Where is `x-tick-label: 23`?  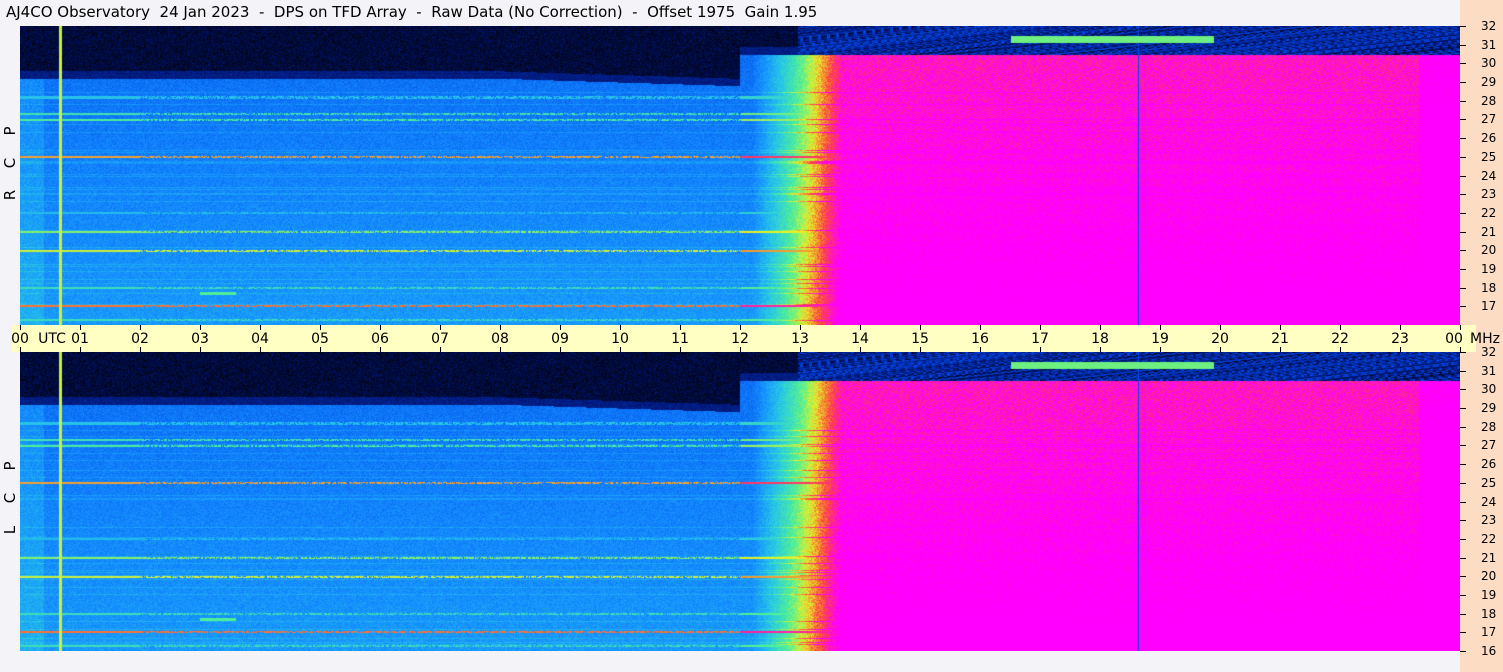 x-tick-label: 23 is located at coordinates (1400, 339).